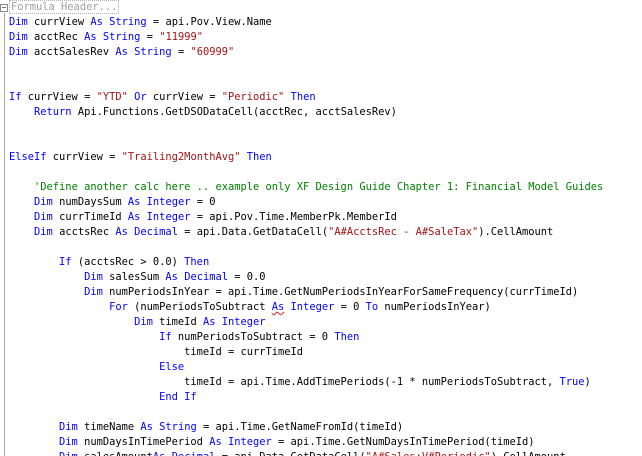 The image size is (642, 456). What do you see at coordinates (197, 262) in the screenshot?
I see `keyword-token: Then` at bounding box center [197, 262].